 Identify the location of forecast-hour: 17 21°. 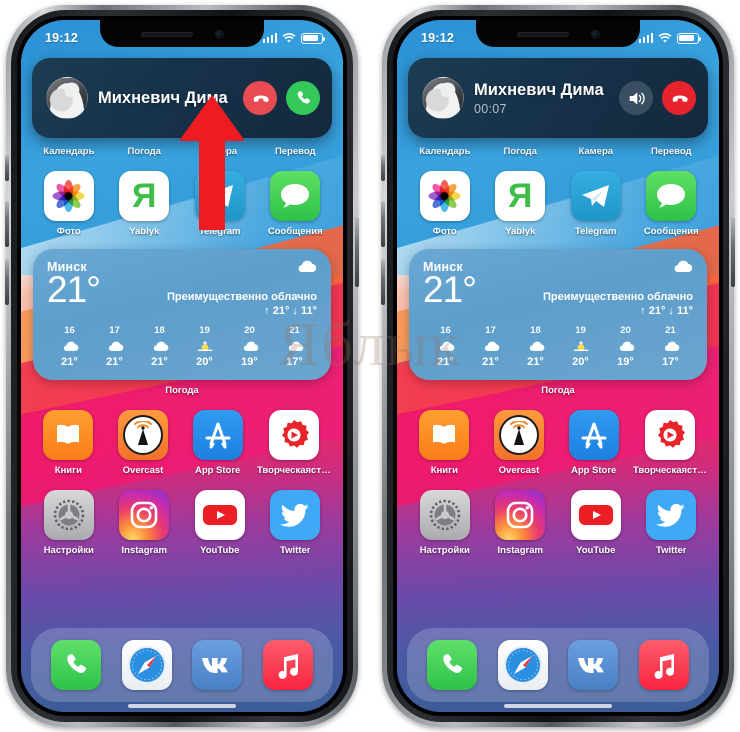
(114, 346).